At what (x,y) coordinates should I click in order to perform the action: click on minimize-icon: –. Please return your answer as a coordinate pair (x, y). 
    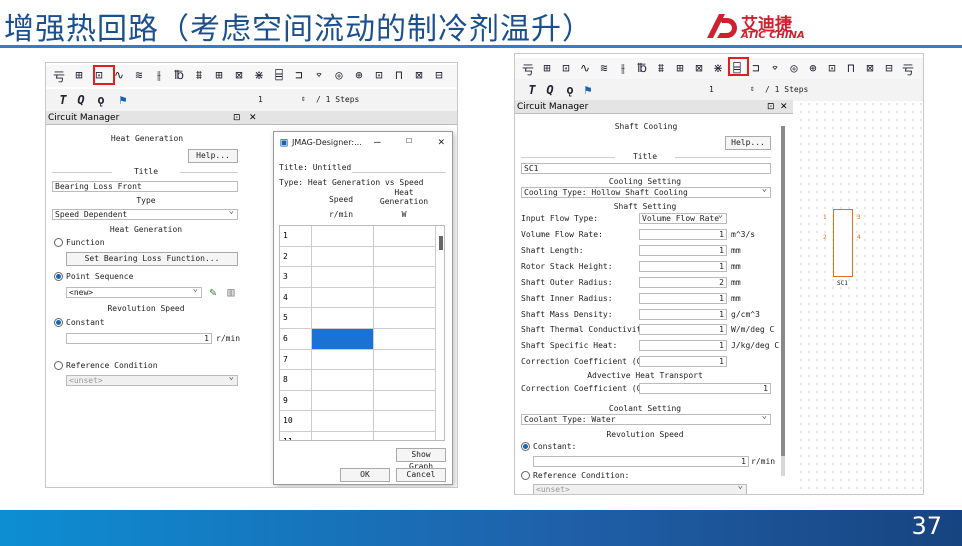
    Looking at the image, I should click on (377, 141).